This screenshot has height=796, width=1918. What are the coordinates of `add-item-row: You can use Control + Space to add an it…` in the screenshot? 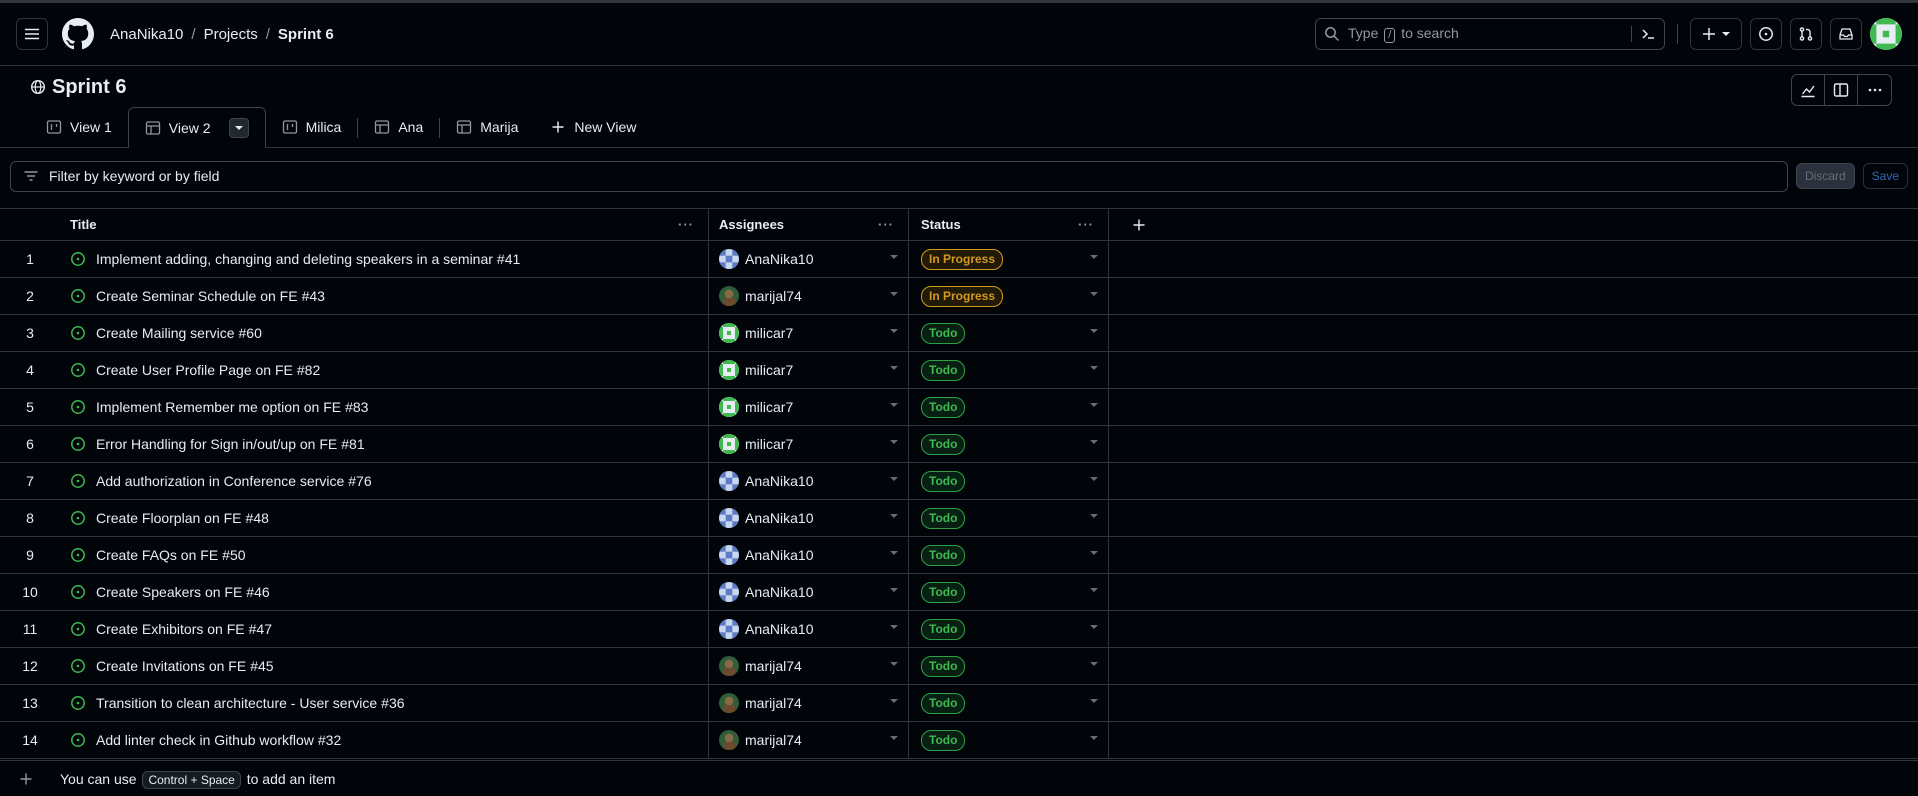 It's located at (959, 778).